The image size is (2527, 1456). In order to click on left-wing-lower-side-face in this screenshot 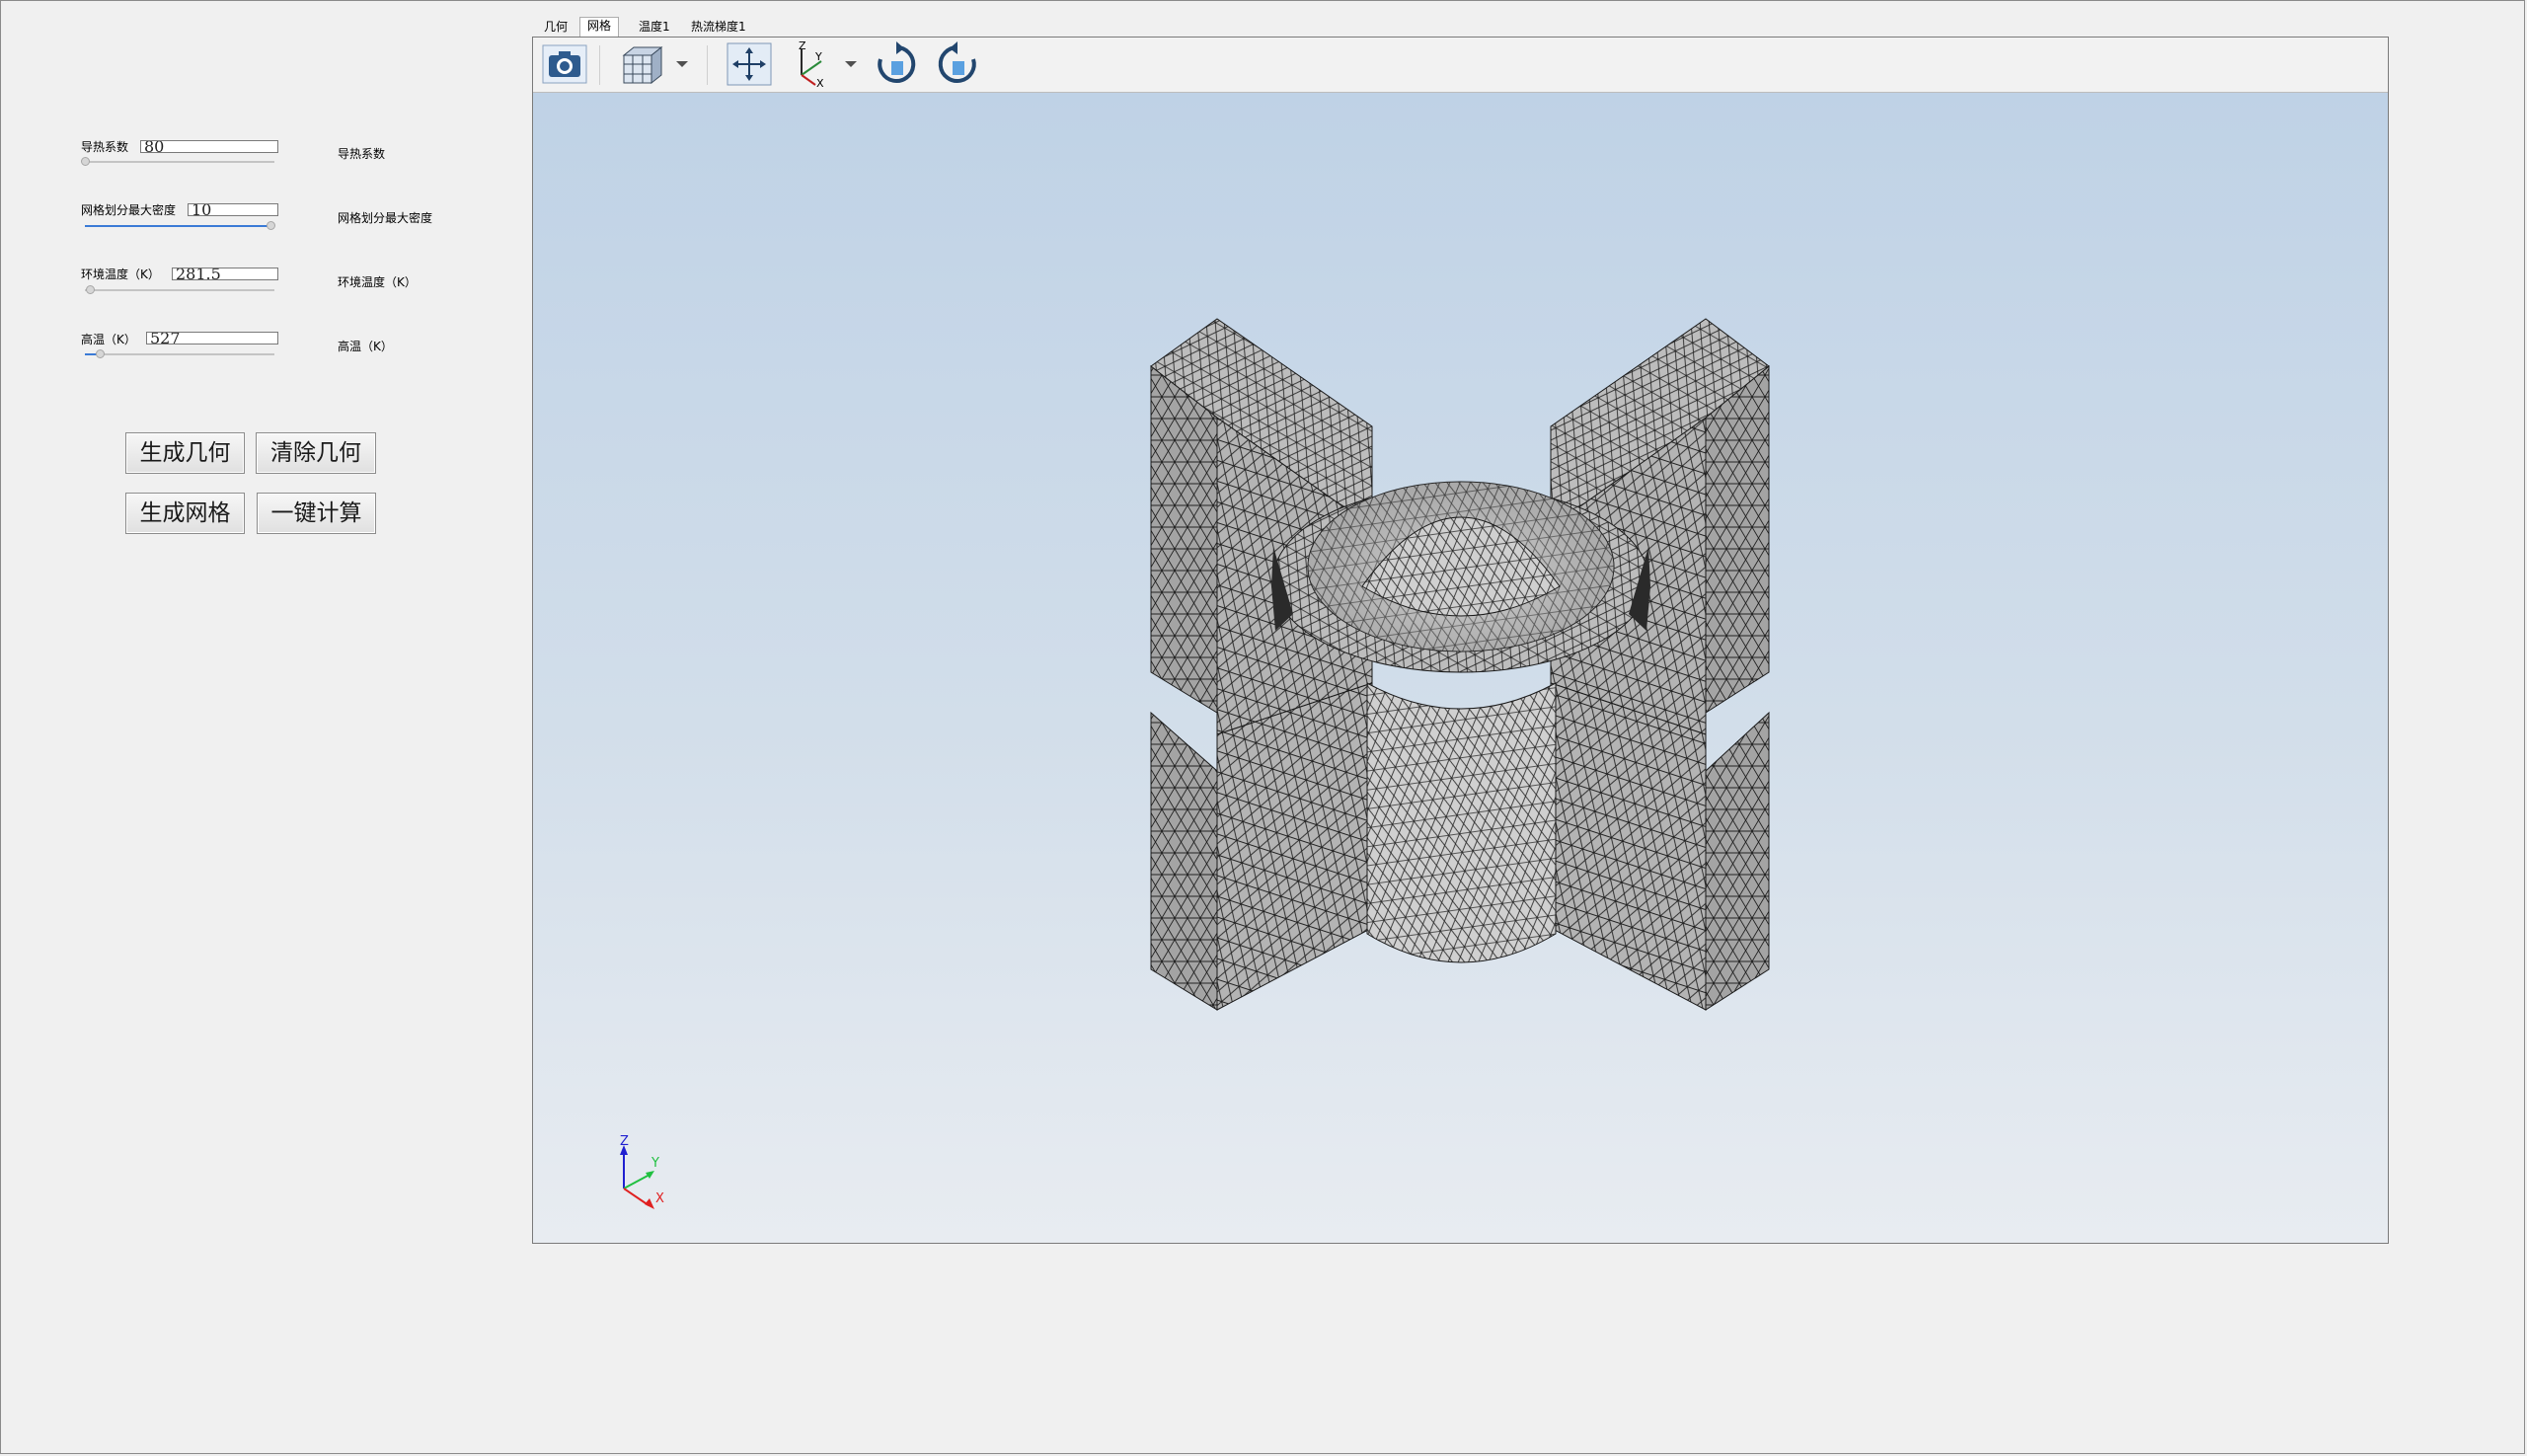, I will do `click(1294, 846)`.